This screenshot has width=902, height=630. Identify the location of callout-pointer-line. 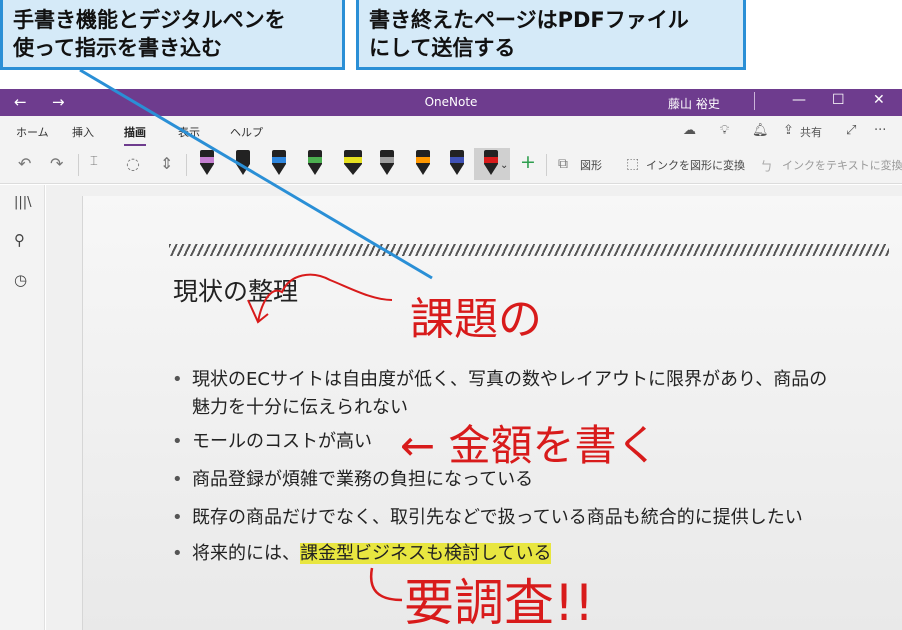
(256, 174).